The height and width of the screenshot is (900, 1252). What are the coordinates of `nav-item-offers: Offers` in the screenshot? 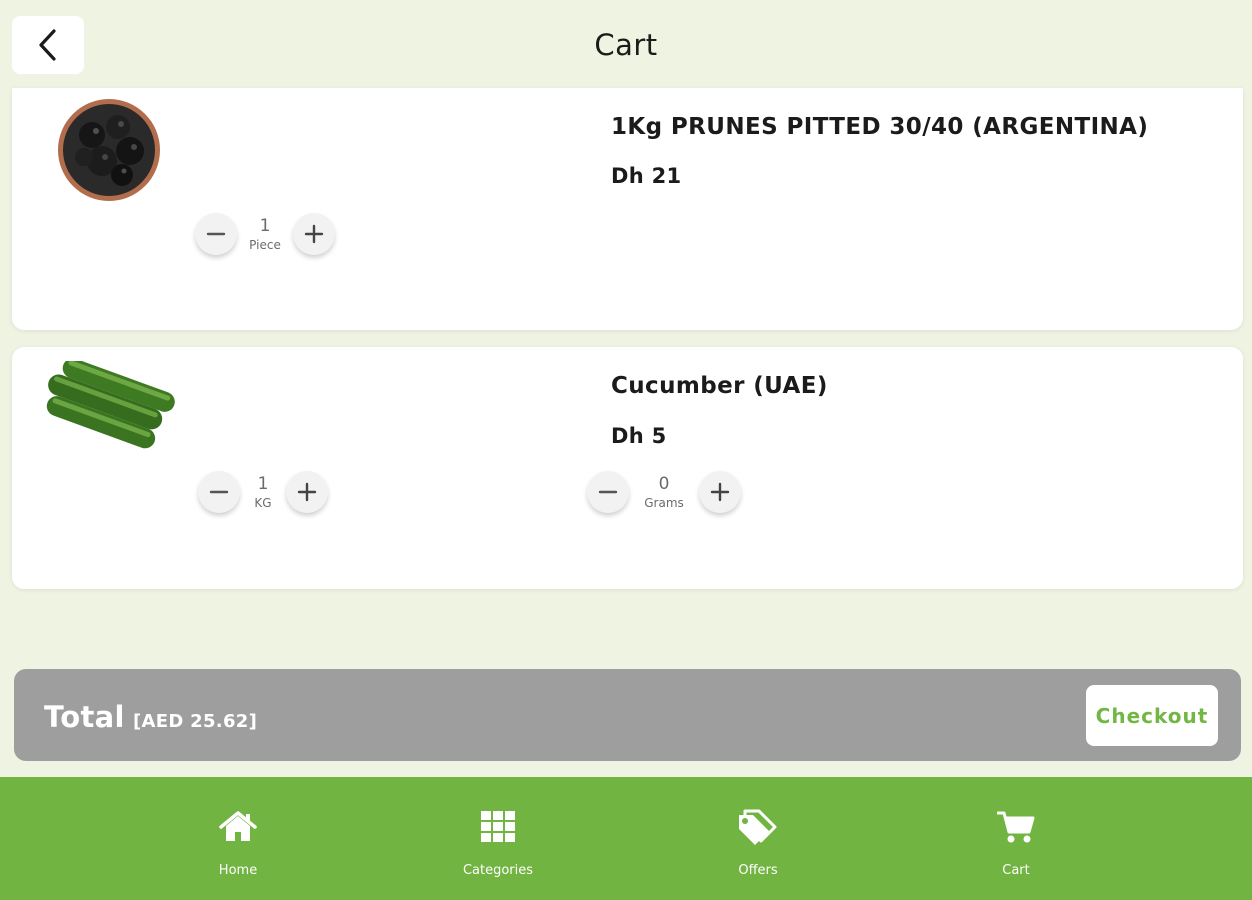 It's located at (758, 842).